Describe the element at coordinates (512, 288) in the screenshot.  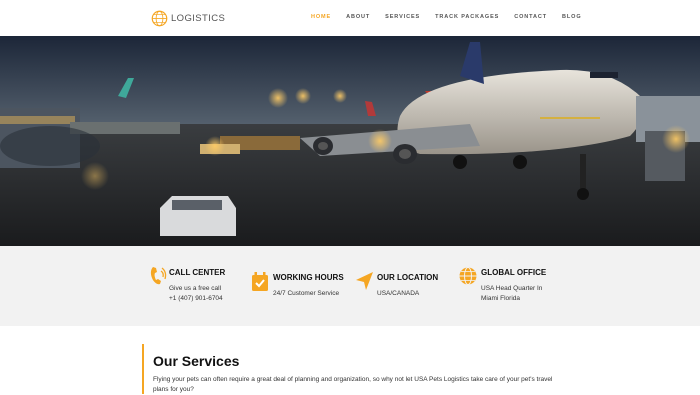
I see `info-line: USA Head Quarter In` at that location.